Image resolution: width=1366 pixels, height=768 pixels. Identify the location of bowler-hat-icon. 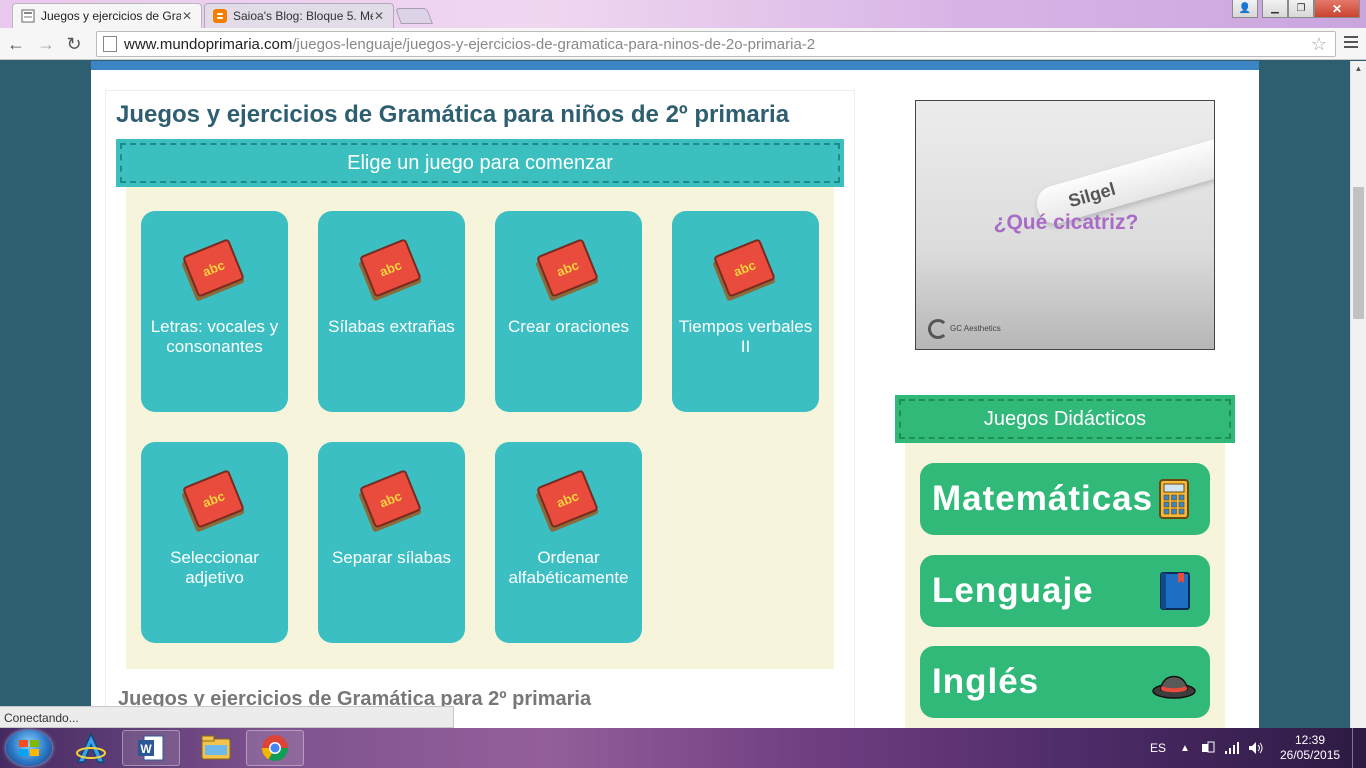
(1174, 687).